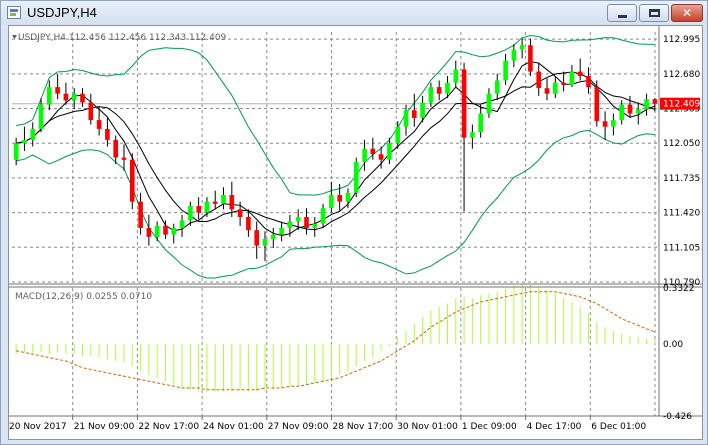 Image resolution: width=708 pixels, height=445 pixels. I want to click on time-tick-label: 21 Nov 09:00, so click(104, 427).